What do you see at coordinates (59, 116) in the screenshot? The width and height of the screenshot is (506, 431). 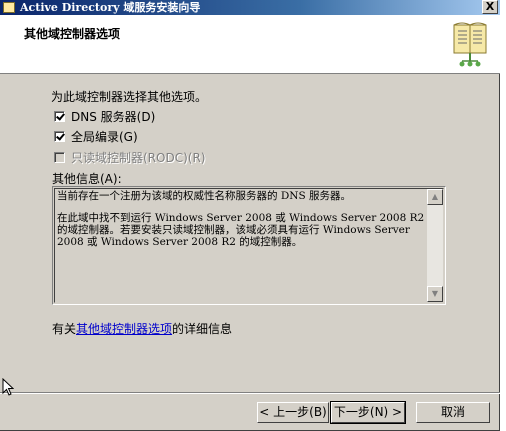 I see `dns-server-checkbox` at bounding box center [59, 116].